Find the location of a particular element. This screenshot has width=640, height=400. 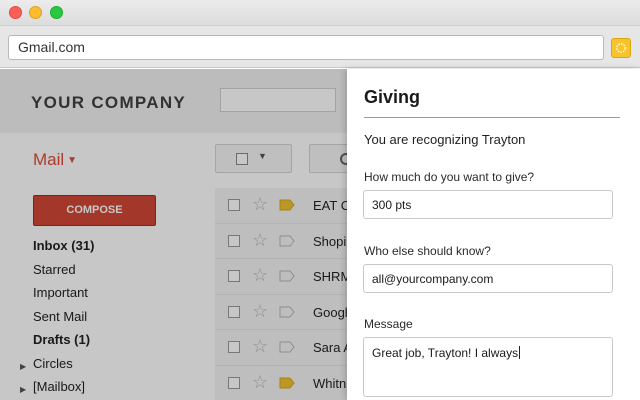

folder-drafts: Drafts (1) is located at coordinates (63, 344).